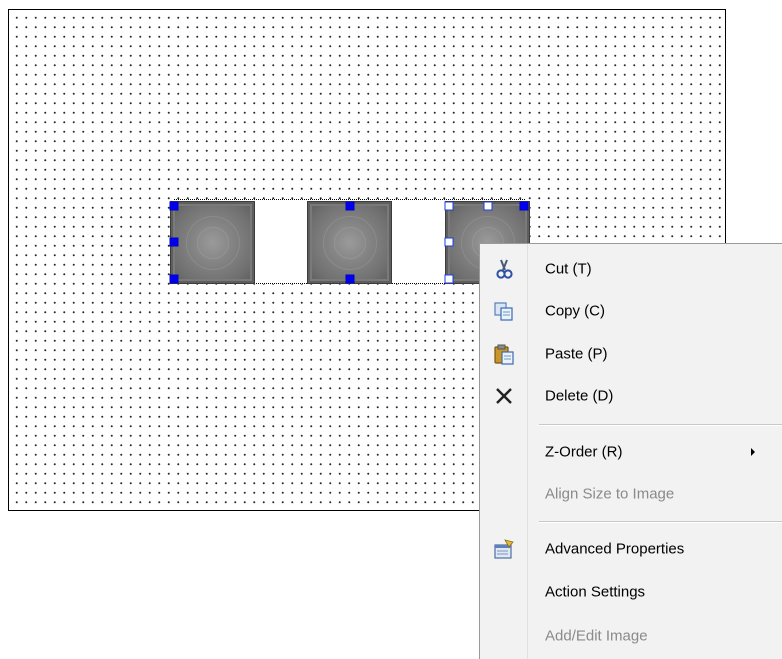 This screenshot has height=659, width=782. What do you see at coordinates (631, 269) in the screenshot?
I see `menu-item-cut: Cut (T)` at bounding box center [631, 269].